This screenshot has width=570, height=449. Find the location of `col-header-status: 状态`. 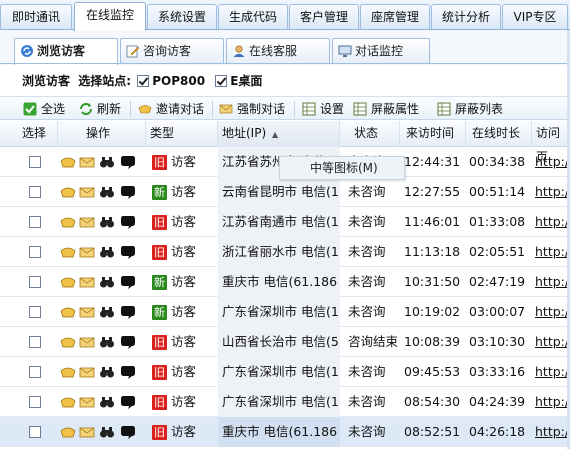

col-header-status: 状态 is located at coordinates (370, 134).